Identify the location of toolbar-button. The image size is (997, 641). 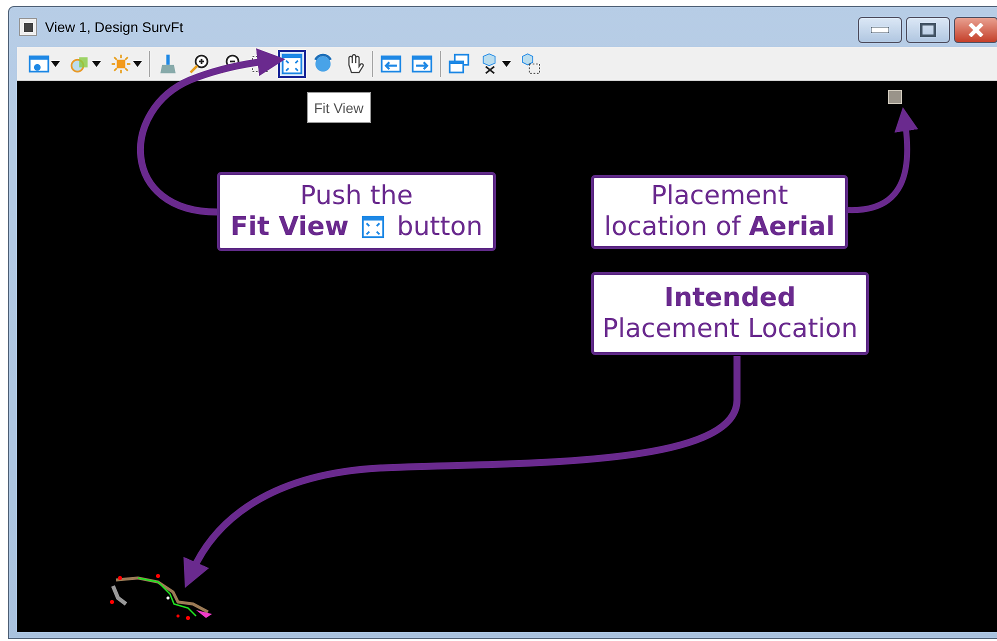
(292, 64).